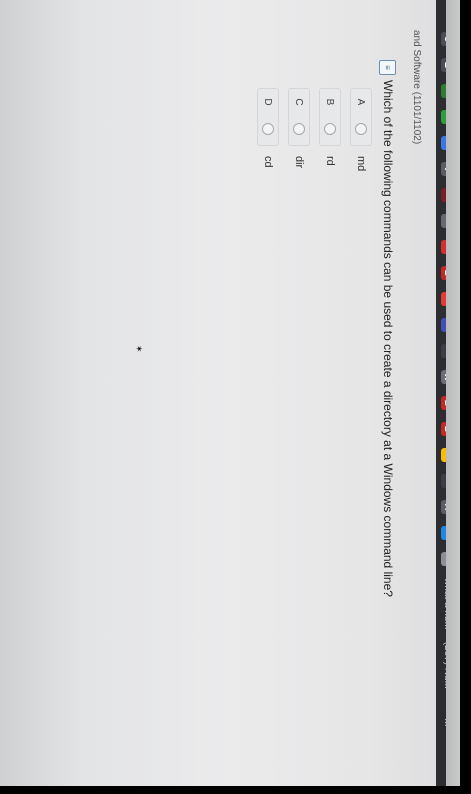 This screenshot has width=471, height=794. I want to click on option-b: B rd, so click(330, 127).